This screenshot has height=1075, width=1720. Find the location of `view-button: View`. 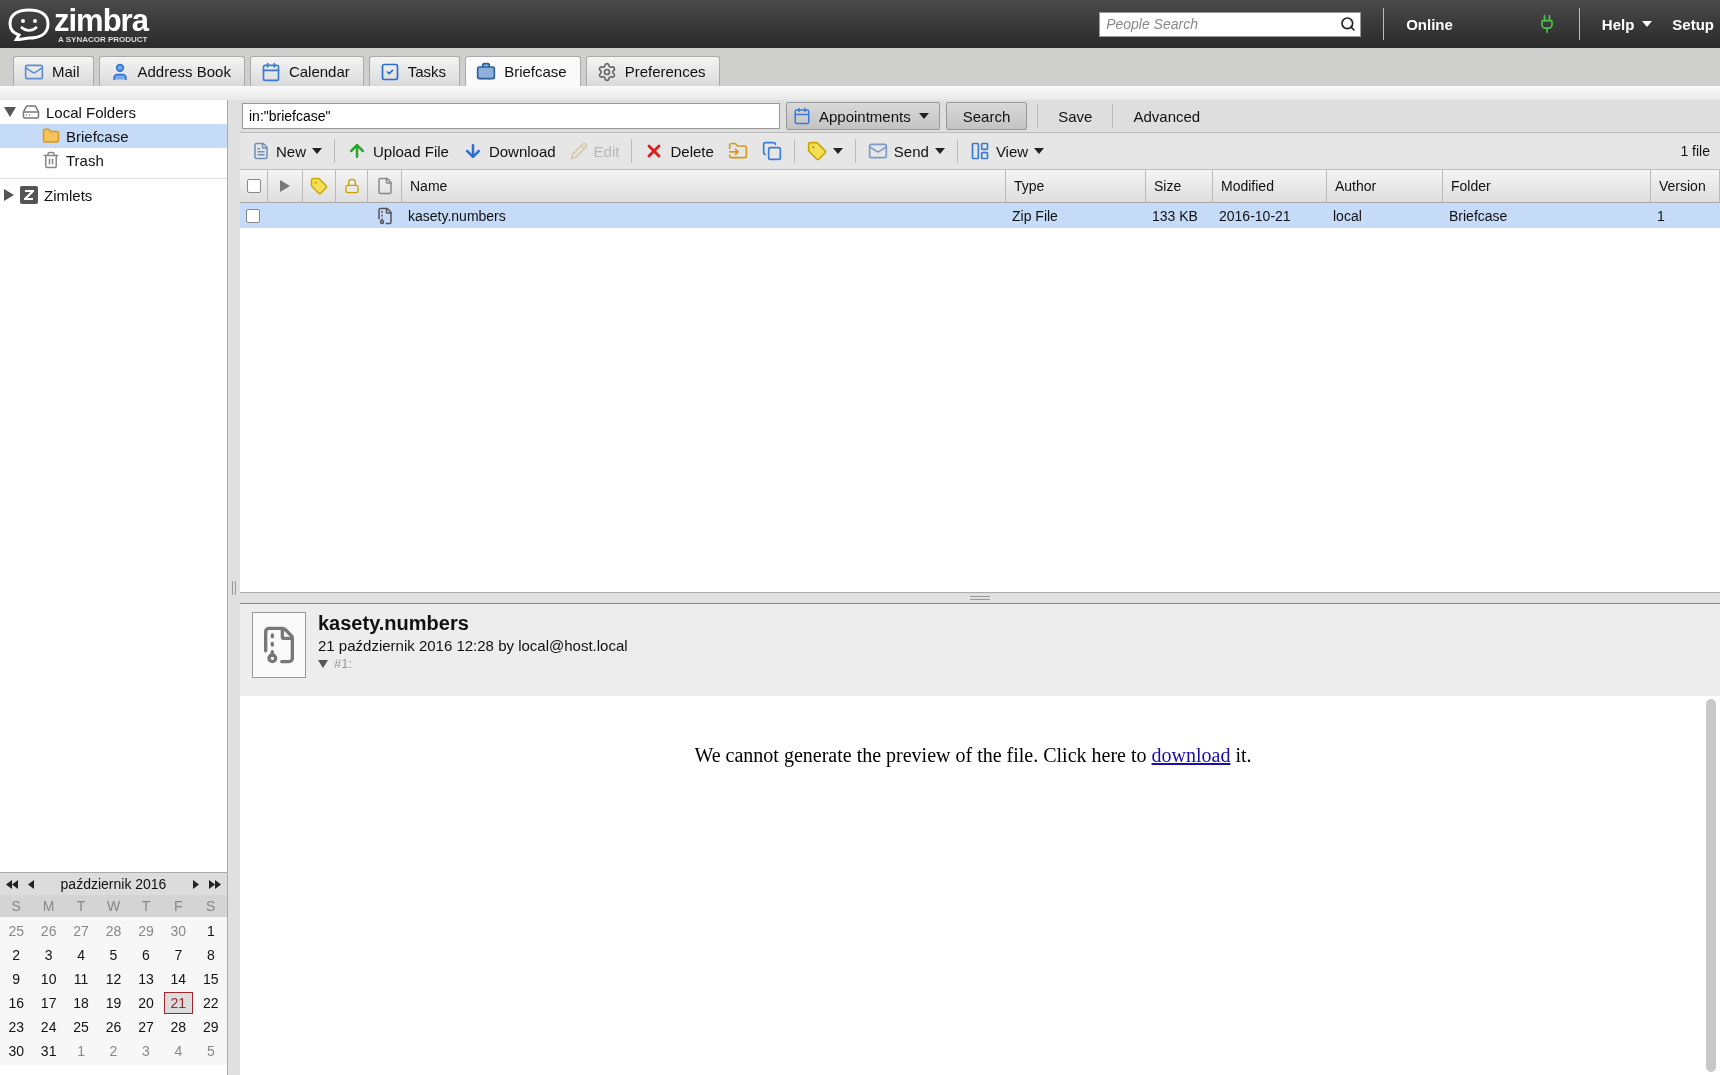

view-button: View is located at coordinates (1007, 151).